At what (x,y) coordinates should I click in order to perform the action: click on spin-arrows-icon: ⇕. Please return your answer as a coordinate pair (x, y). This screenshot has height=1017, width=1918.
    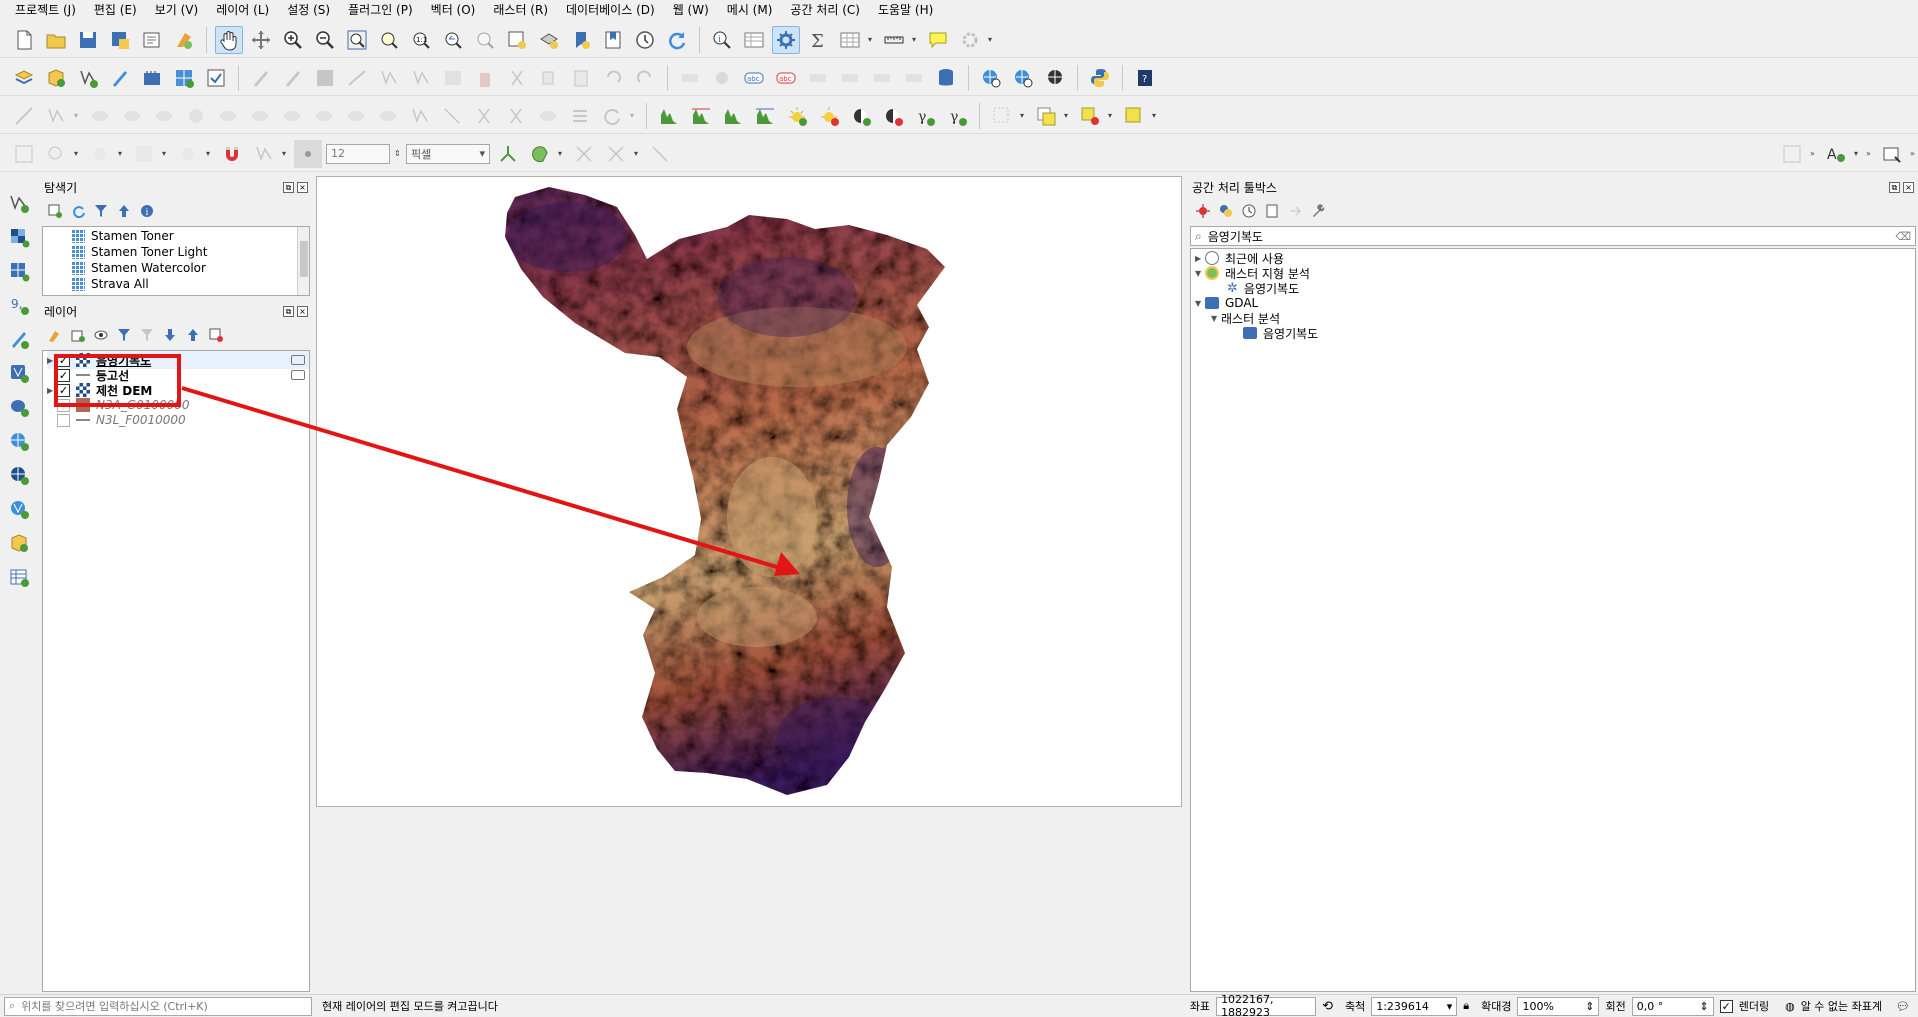
    Looking at the image, I should click on (398, 153).